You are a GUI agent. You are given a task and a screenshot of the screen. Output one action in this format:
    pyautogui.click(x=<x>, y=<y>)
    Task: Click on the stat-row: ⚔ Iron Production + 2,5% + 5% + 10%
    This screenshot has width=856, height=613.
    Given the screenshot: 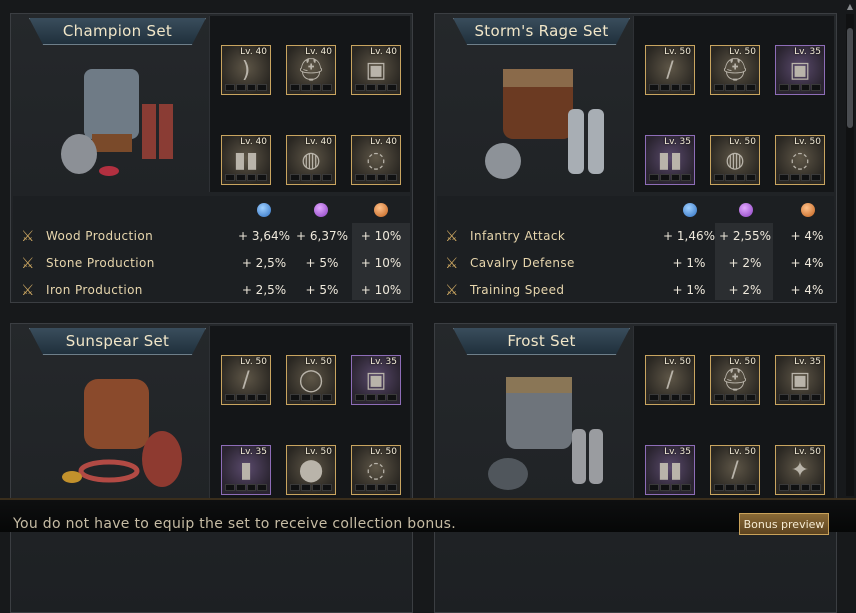 What is the action you would take?
    pyautogui.click(x=211, y=290)
    